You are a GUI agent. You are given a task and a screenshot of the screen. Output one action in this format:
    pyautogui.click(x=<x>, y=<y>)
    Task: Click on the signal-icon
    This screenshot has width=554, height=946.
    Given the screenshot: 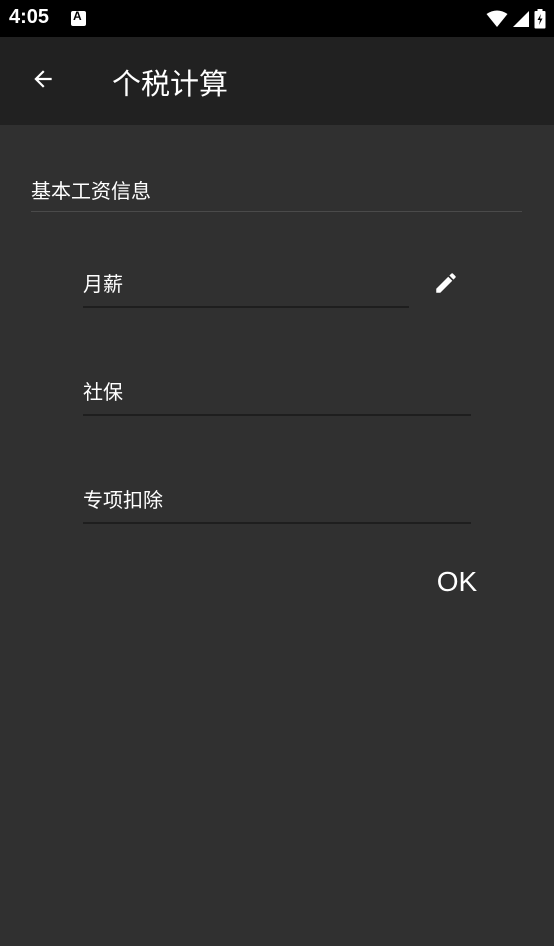 What is the action you would take?
    pyautogui.click(x=521, y=19)
    